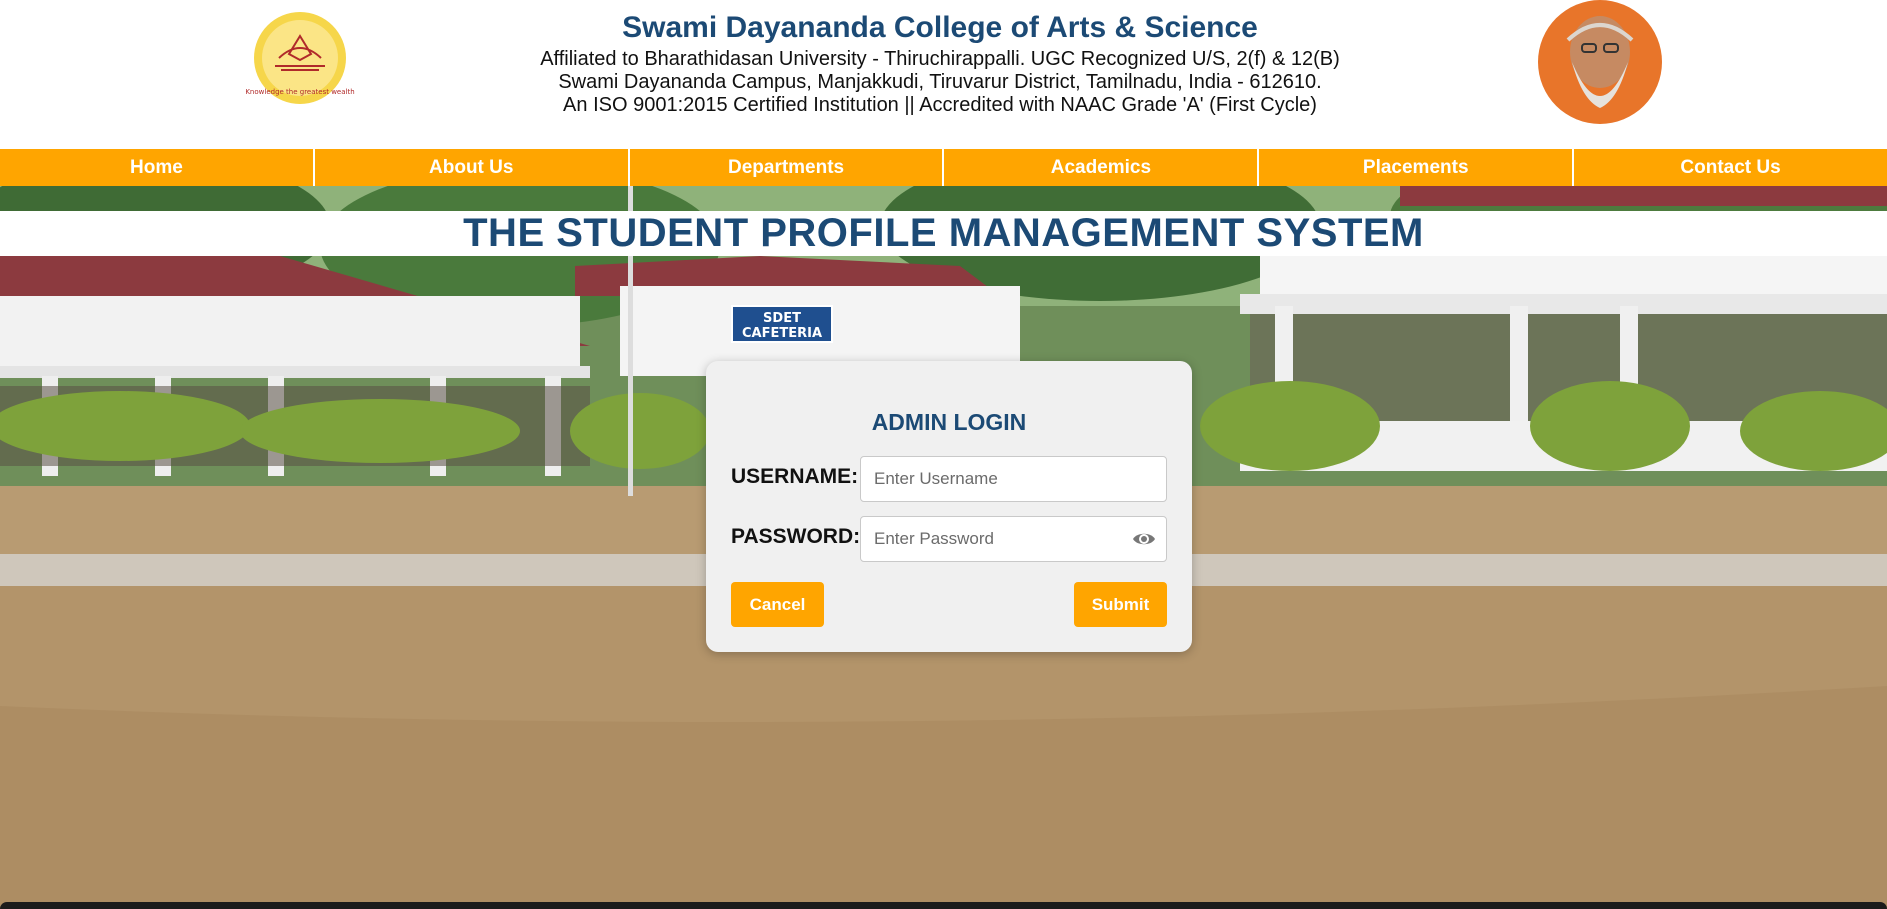  What do you see at coordinates (1144, 539) in the screenshot?
I see `show-password-eye-icon` at bounding box center [1144, 539].